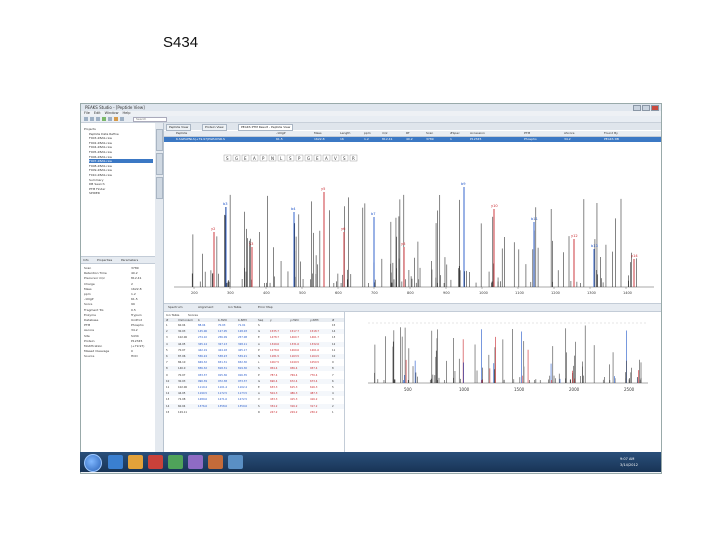  I want to click on tab-error-map: Error Map, so click(265, 307).